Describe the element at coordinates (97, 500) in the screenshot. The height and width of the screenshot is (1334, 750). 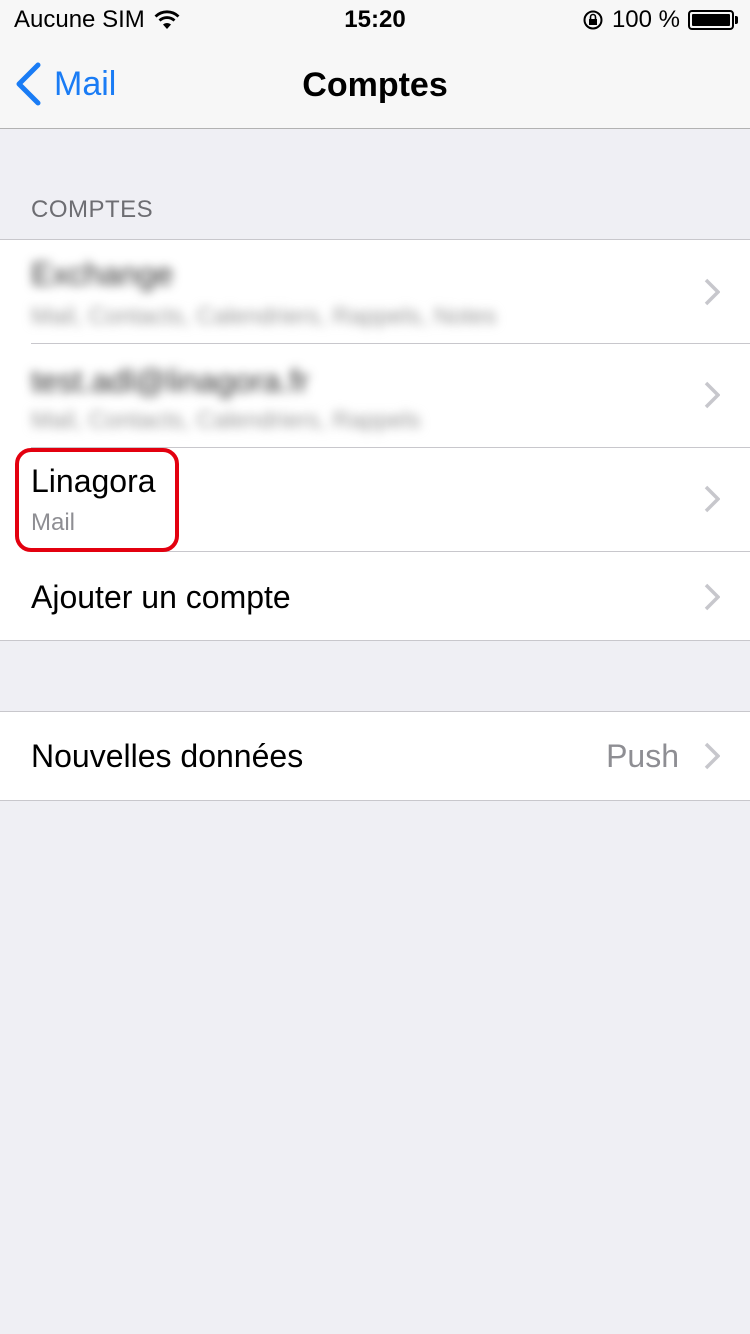
I see `highlight-annotation` at that location.